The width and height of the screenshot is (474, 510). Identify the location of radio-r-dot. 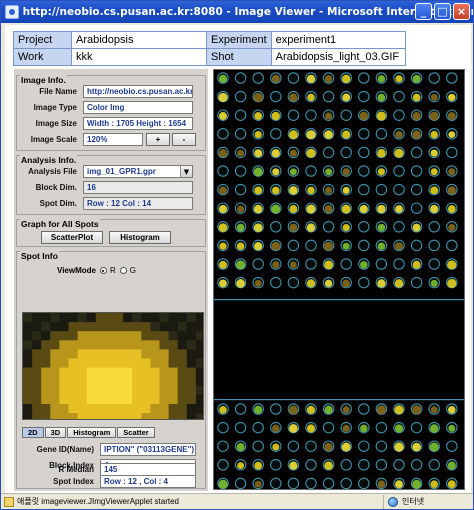
(103, 270).